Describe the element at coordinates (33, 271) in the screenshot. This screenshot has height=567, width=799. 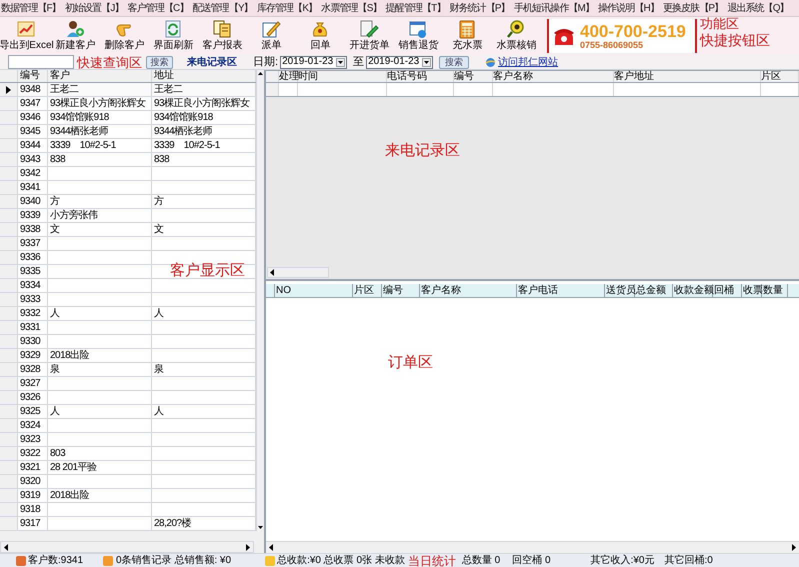
I see `table-cell: 9335` at that location.